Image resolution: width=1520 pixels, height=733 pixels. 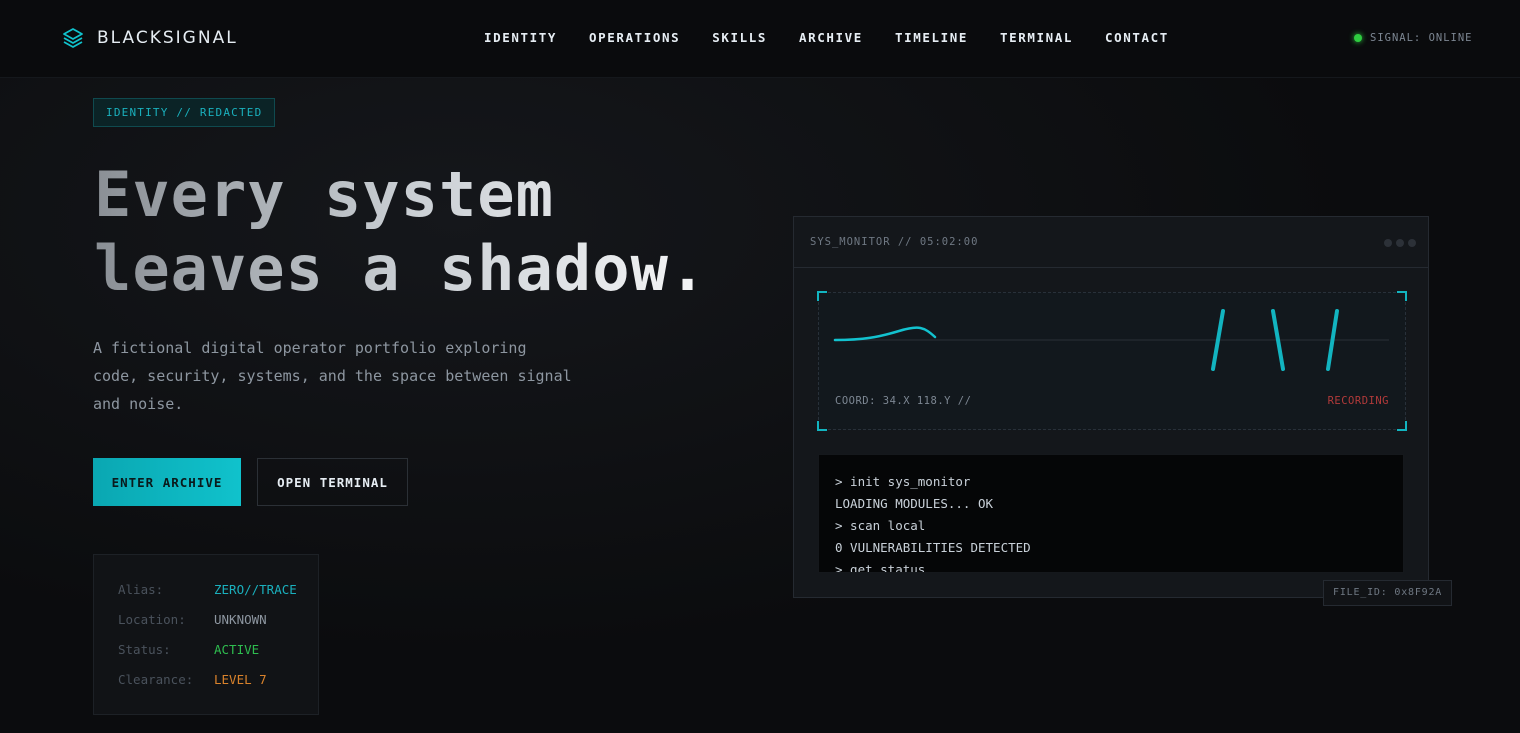 I want to click on enter-archive-button: ENTER ARCHIVE, so click(x=167, y=482).